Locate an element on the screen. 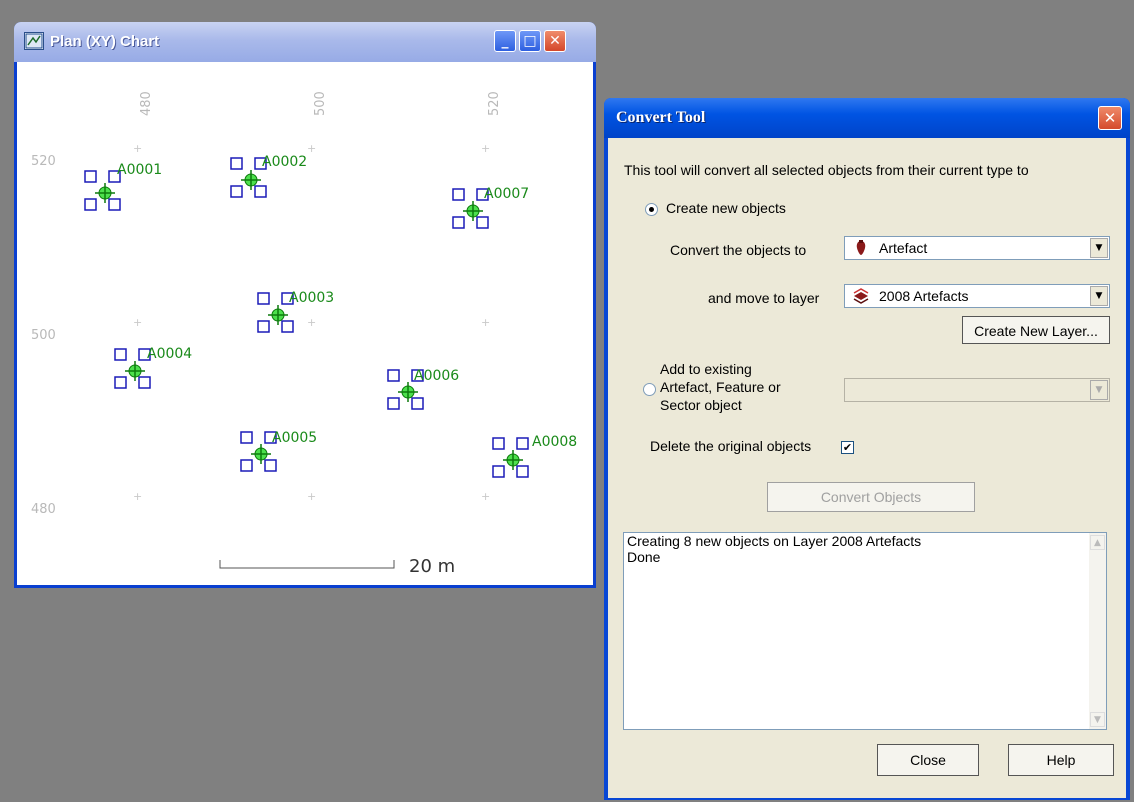 The width and height of the screenshot is (1134, 802). minimize-button: _ is located at coordinates (505, 41).